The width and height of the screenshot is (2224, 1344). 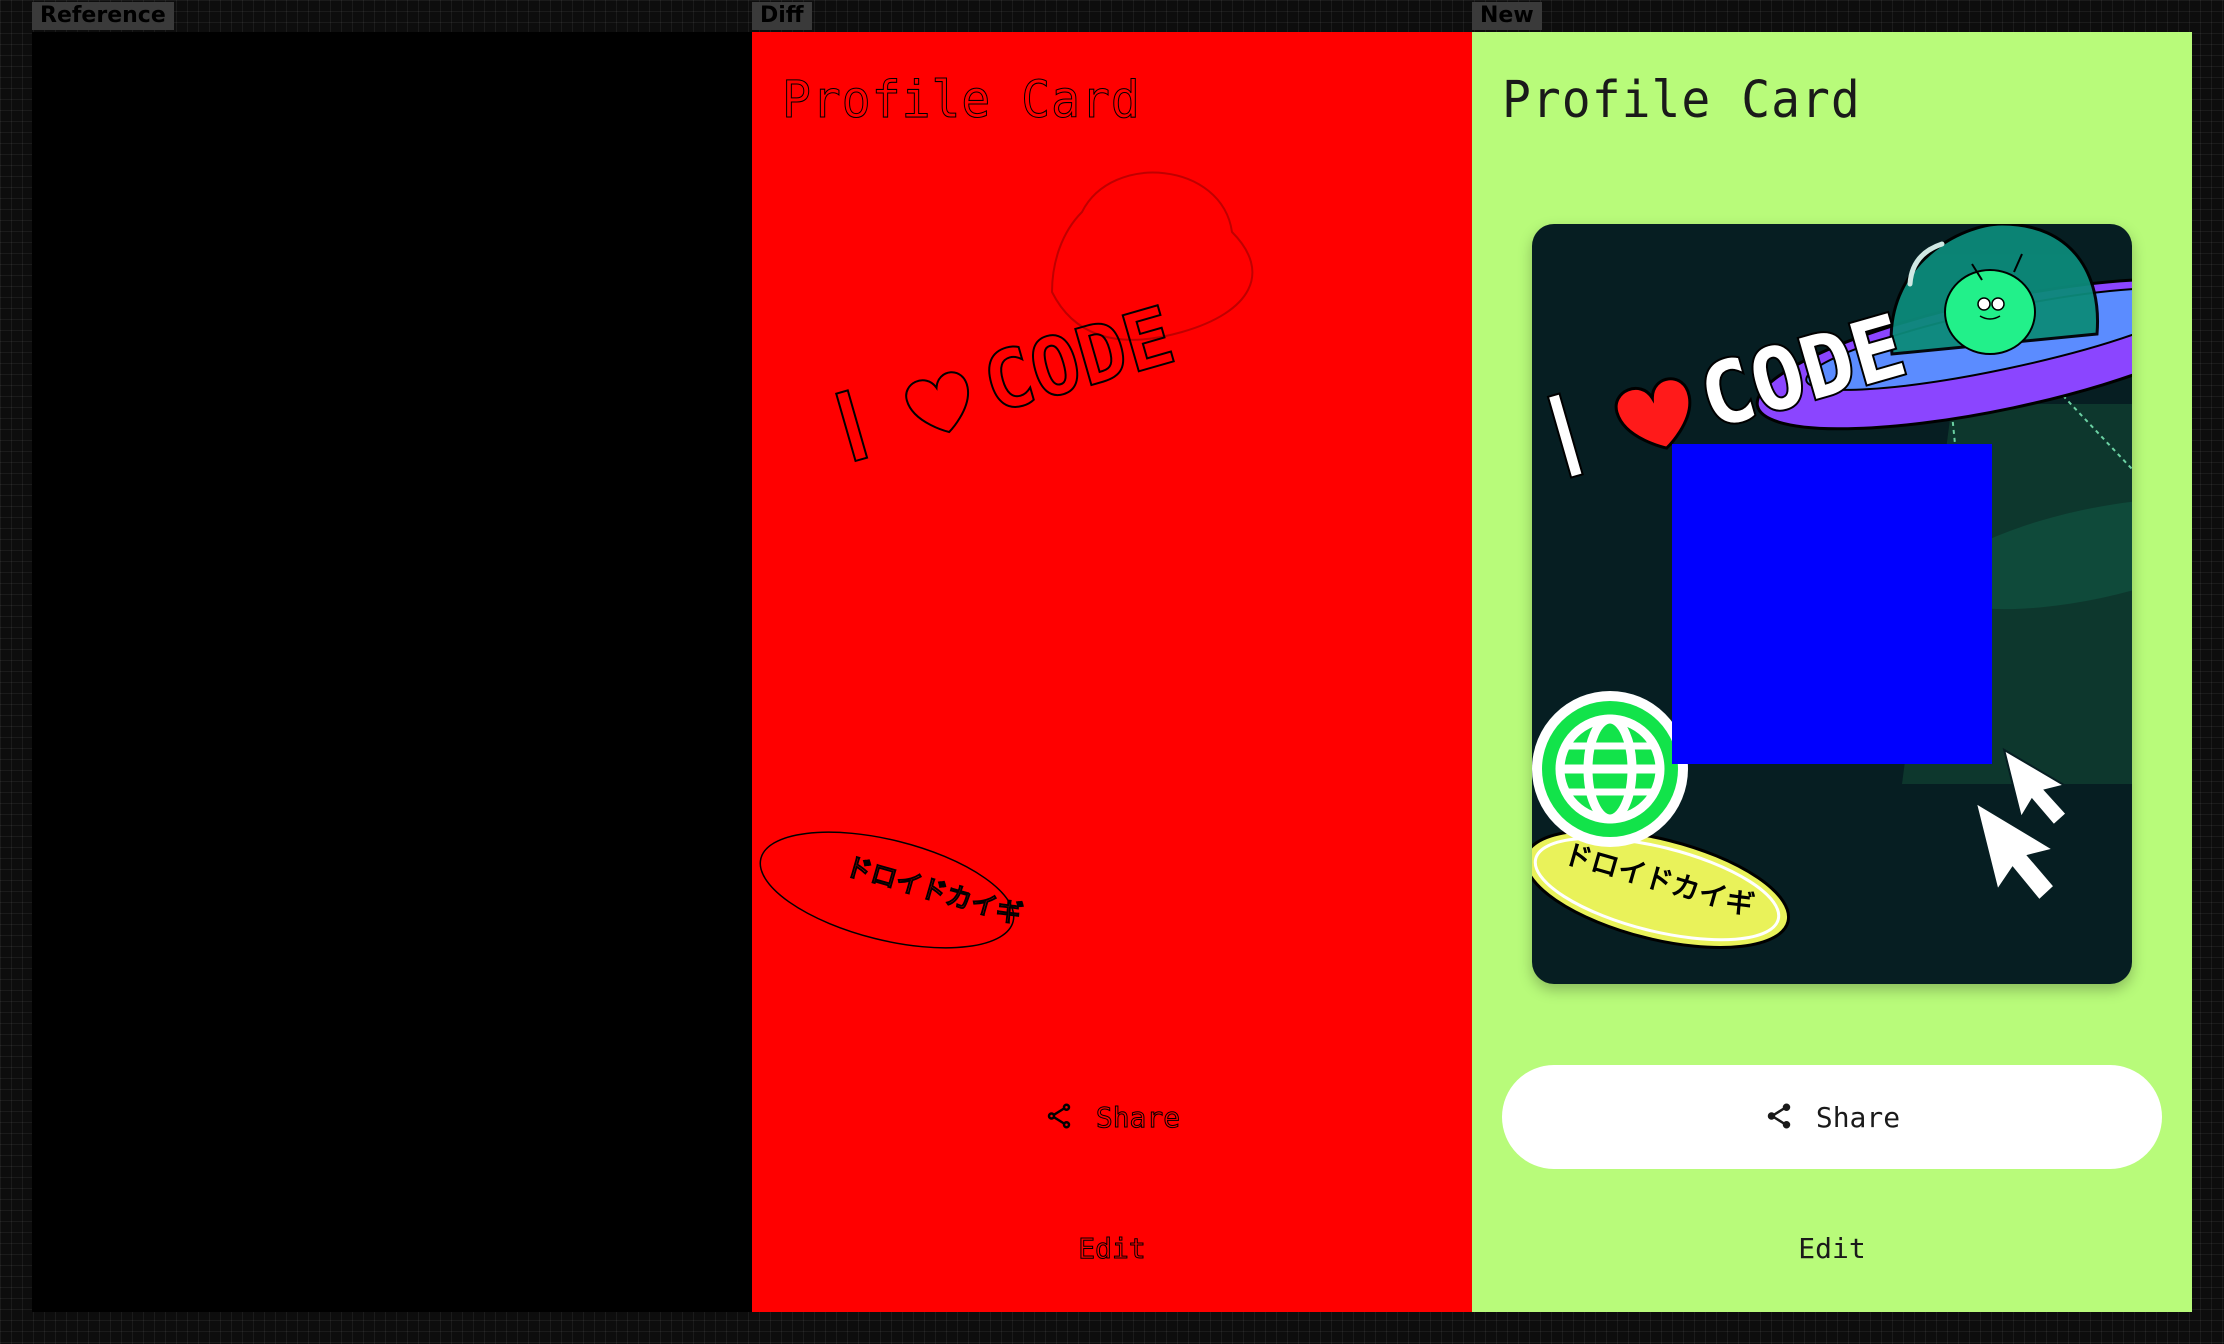 I want to click on edit-link: Edit, so click(x=1832, y=1248).